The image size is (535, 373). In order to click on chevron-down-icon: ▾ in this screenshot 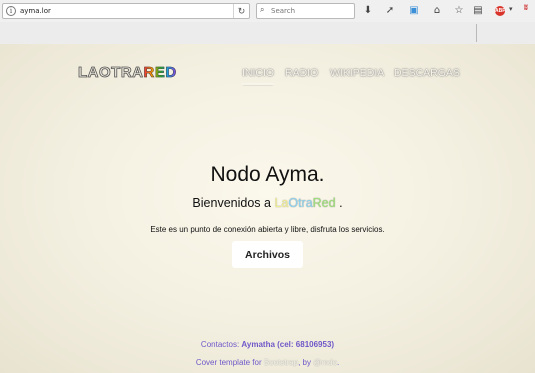, I will do `click(511, 9)`.